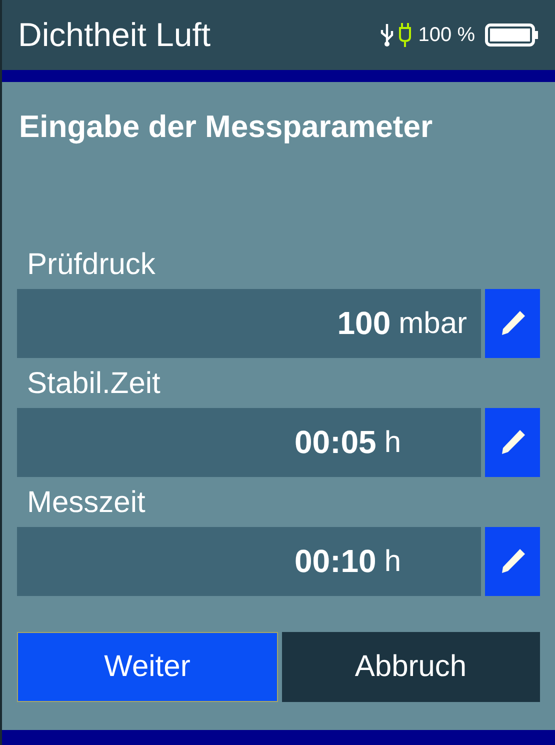 Image resolution: width=555 pixels, height=745 pixels. I want to click on parameter-label: Stabil.Zeit, so click(94, 384).